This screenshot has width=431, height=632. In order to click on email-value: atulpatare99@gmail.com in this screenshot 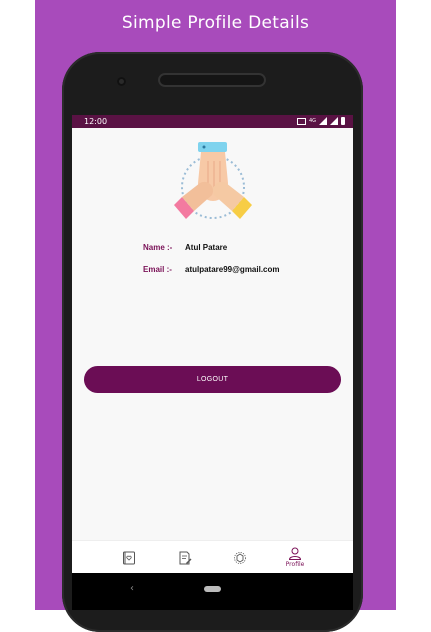, I will do `click(232, 269)`.